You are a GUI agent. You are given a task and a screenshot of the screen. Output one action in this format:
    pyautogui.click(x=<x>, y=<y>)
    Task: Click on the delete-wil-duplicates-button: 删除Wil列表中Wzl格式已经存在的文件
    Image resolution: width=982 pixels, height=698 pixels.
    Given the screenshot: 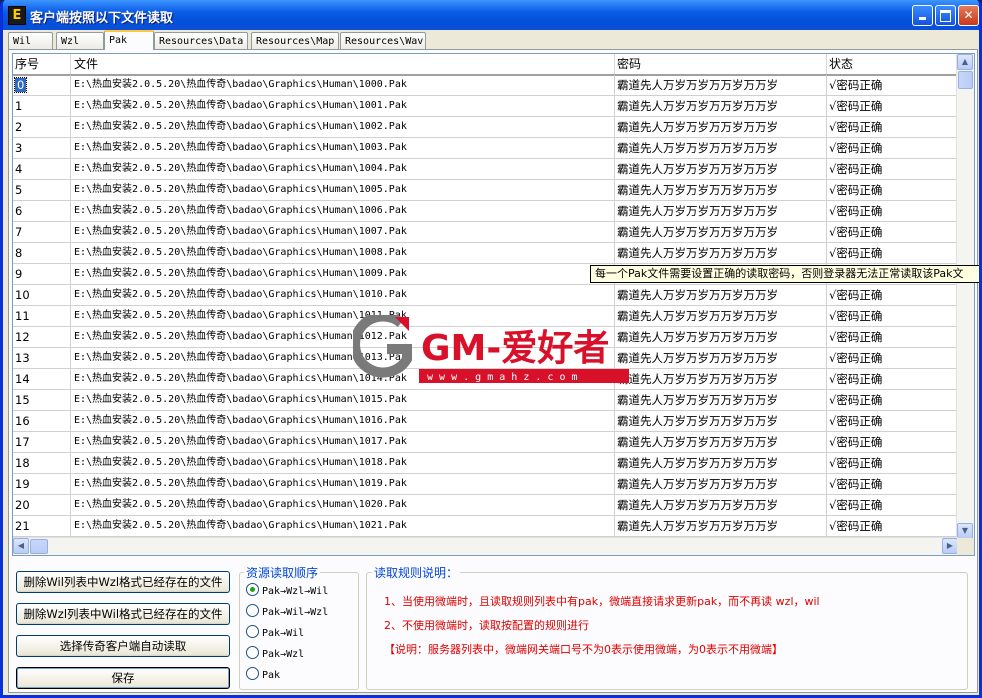 What is the action you would take?
    pyautogui.click(x=123, y=582)
    